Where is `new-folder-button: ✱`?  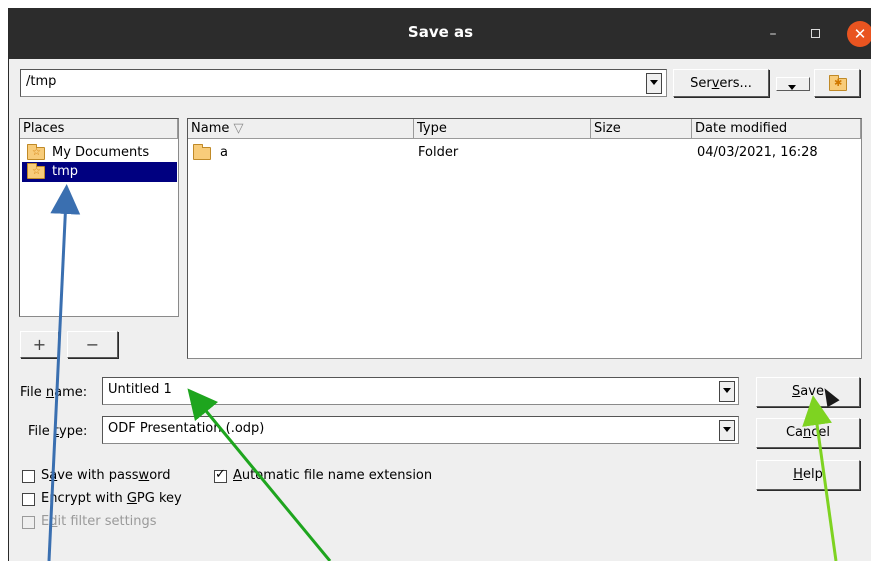 new-folder-button: ✱ is located at coordinates (837, 83).